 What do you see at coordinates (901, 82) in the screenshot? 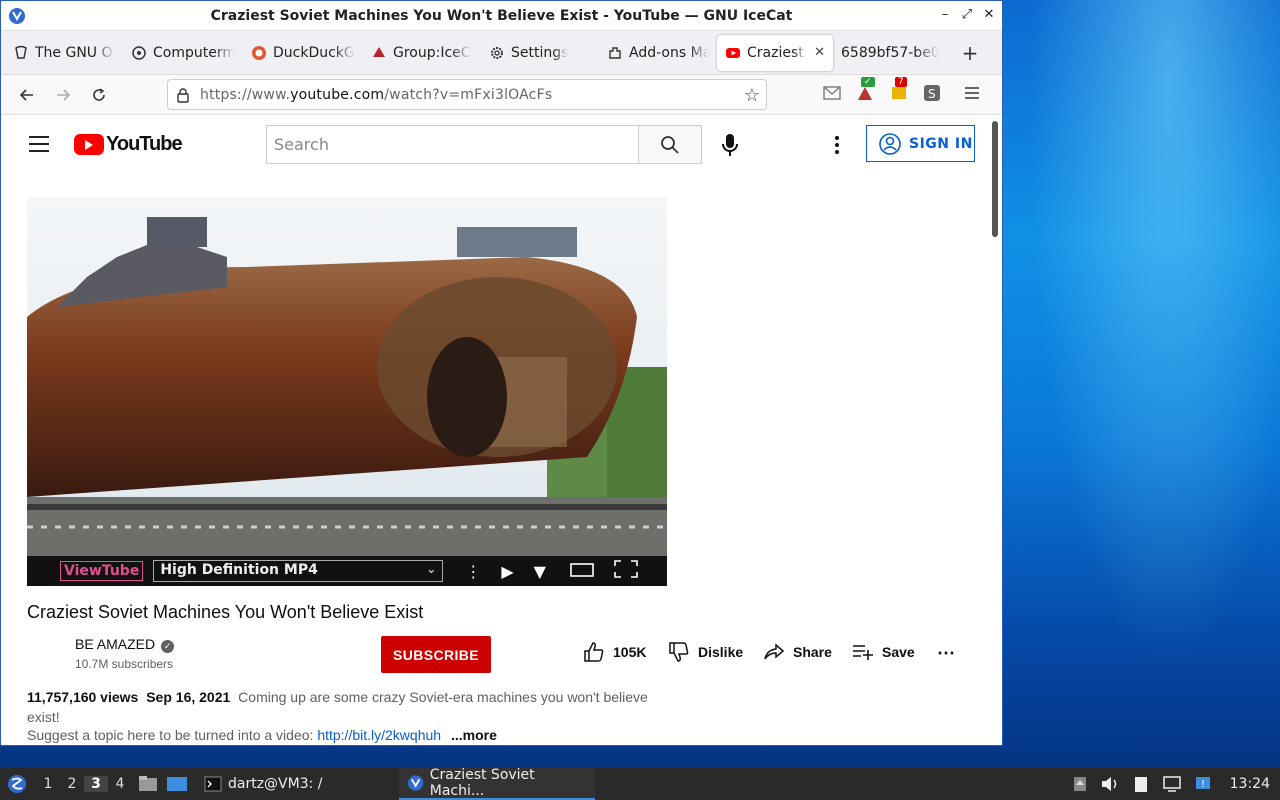
I see `badge-text: 7` at bounding box center [901, 82].